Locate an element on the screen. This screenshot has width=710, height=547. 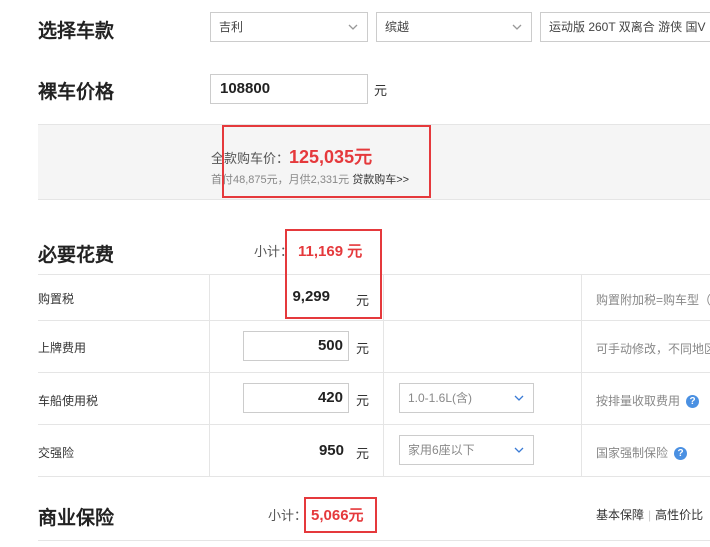
commercial-subtotal-label: 小计： is located at coordinates (288, 515).